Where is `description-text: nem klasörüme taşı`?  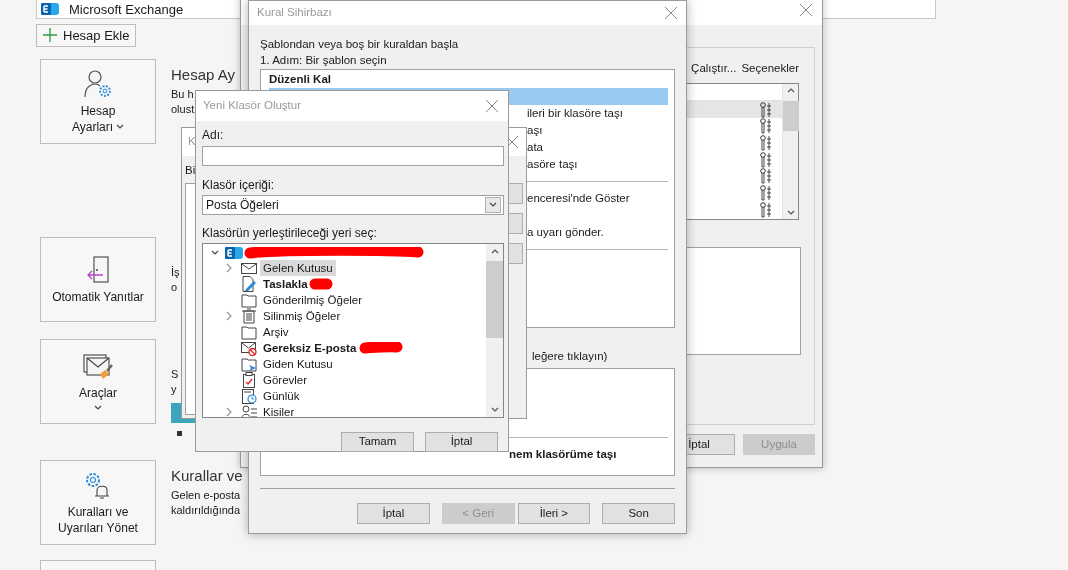 description-text: nem klasörüme taşı is located at coordinates (563, 454).